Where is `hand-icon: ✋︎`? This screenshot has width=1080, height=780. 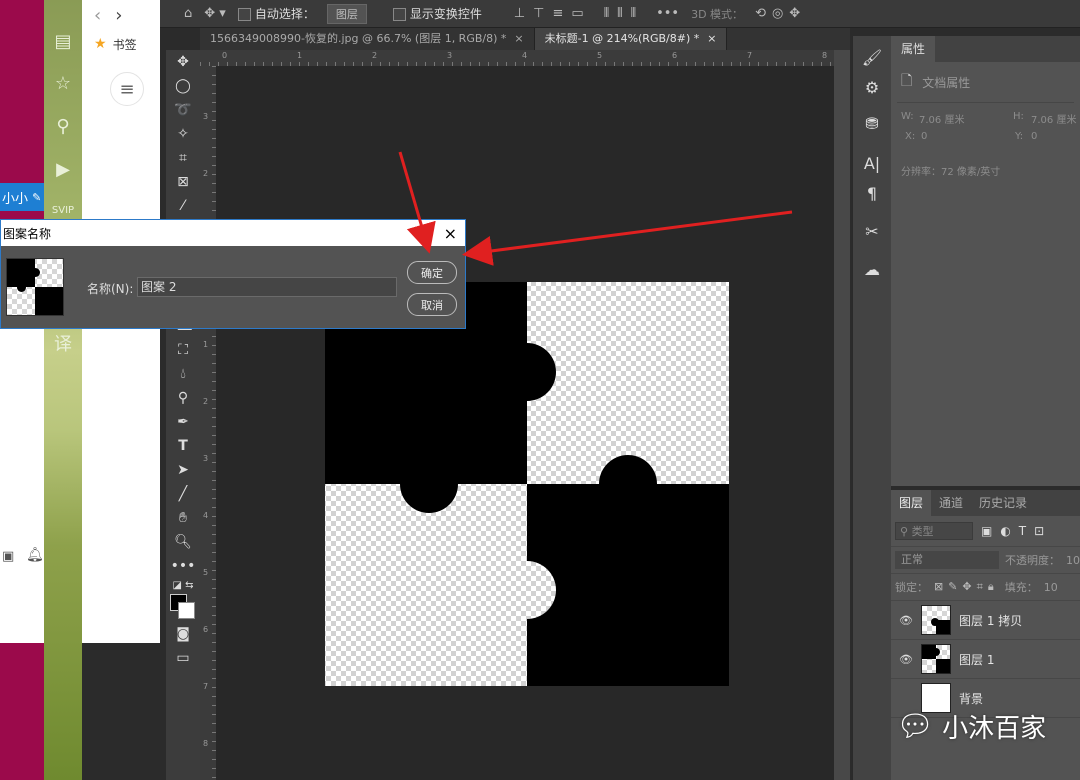 hand-icon: ✋︎ is located at coordinates (183, 518).